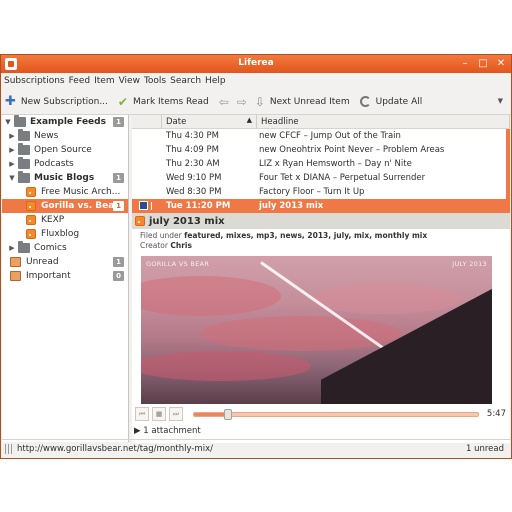 The image size is (512, 512). What do you see at coordinates (309, 101) in the screenshot?
I see `next-unread-label: Next Unread Item` at bounding box center [309, 101].